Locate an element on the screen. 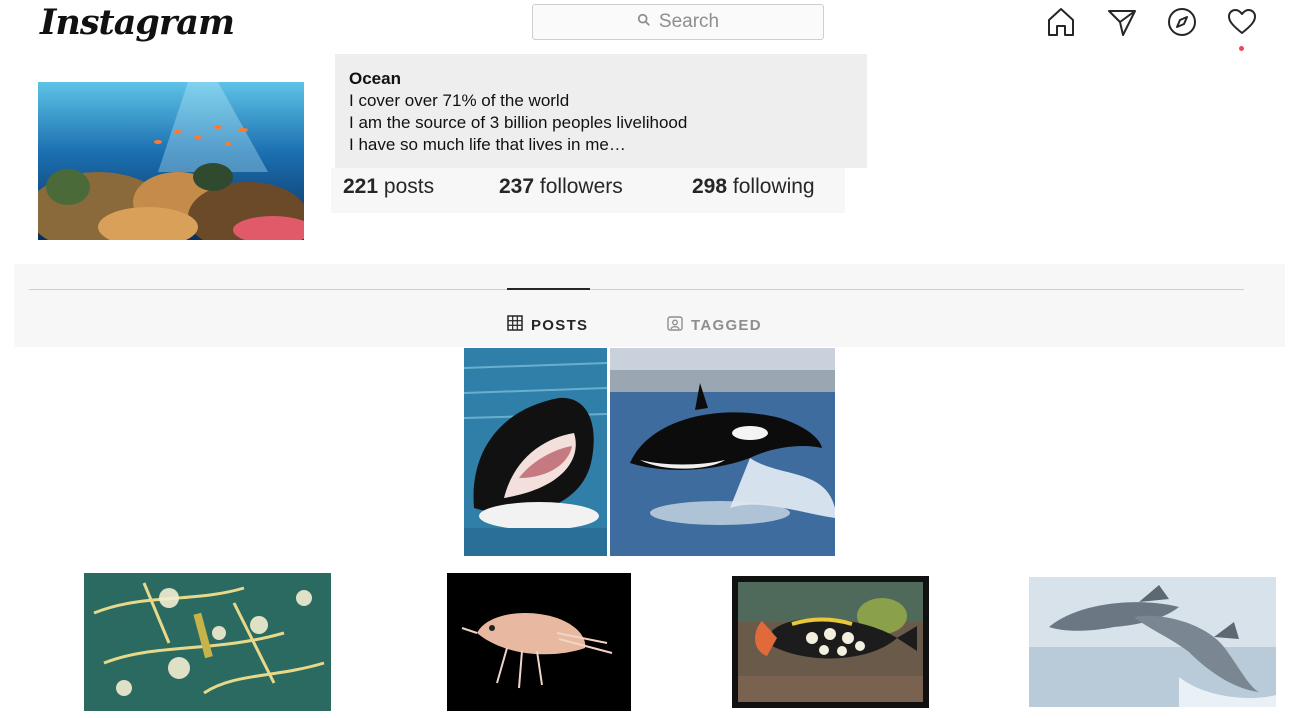 Image resolution: width=1292 pixels, height=718 pixels. profile-stats: 221 posts 237 followers 298 following is located at coordinates (588, 190).